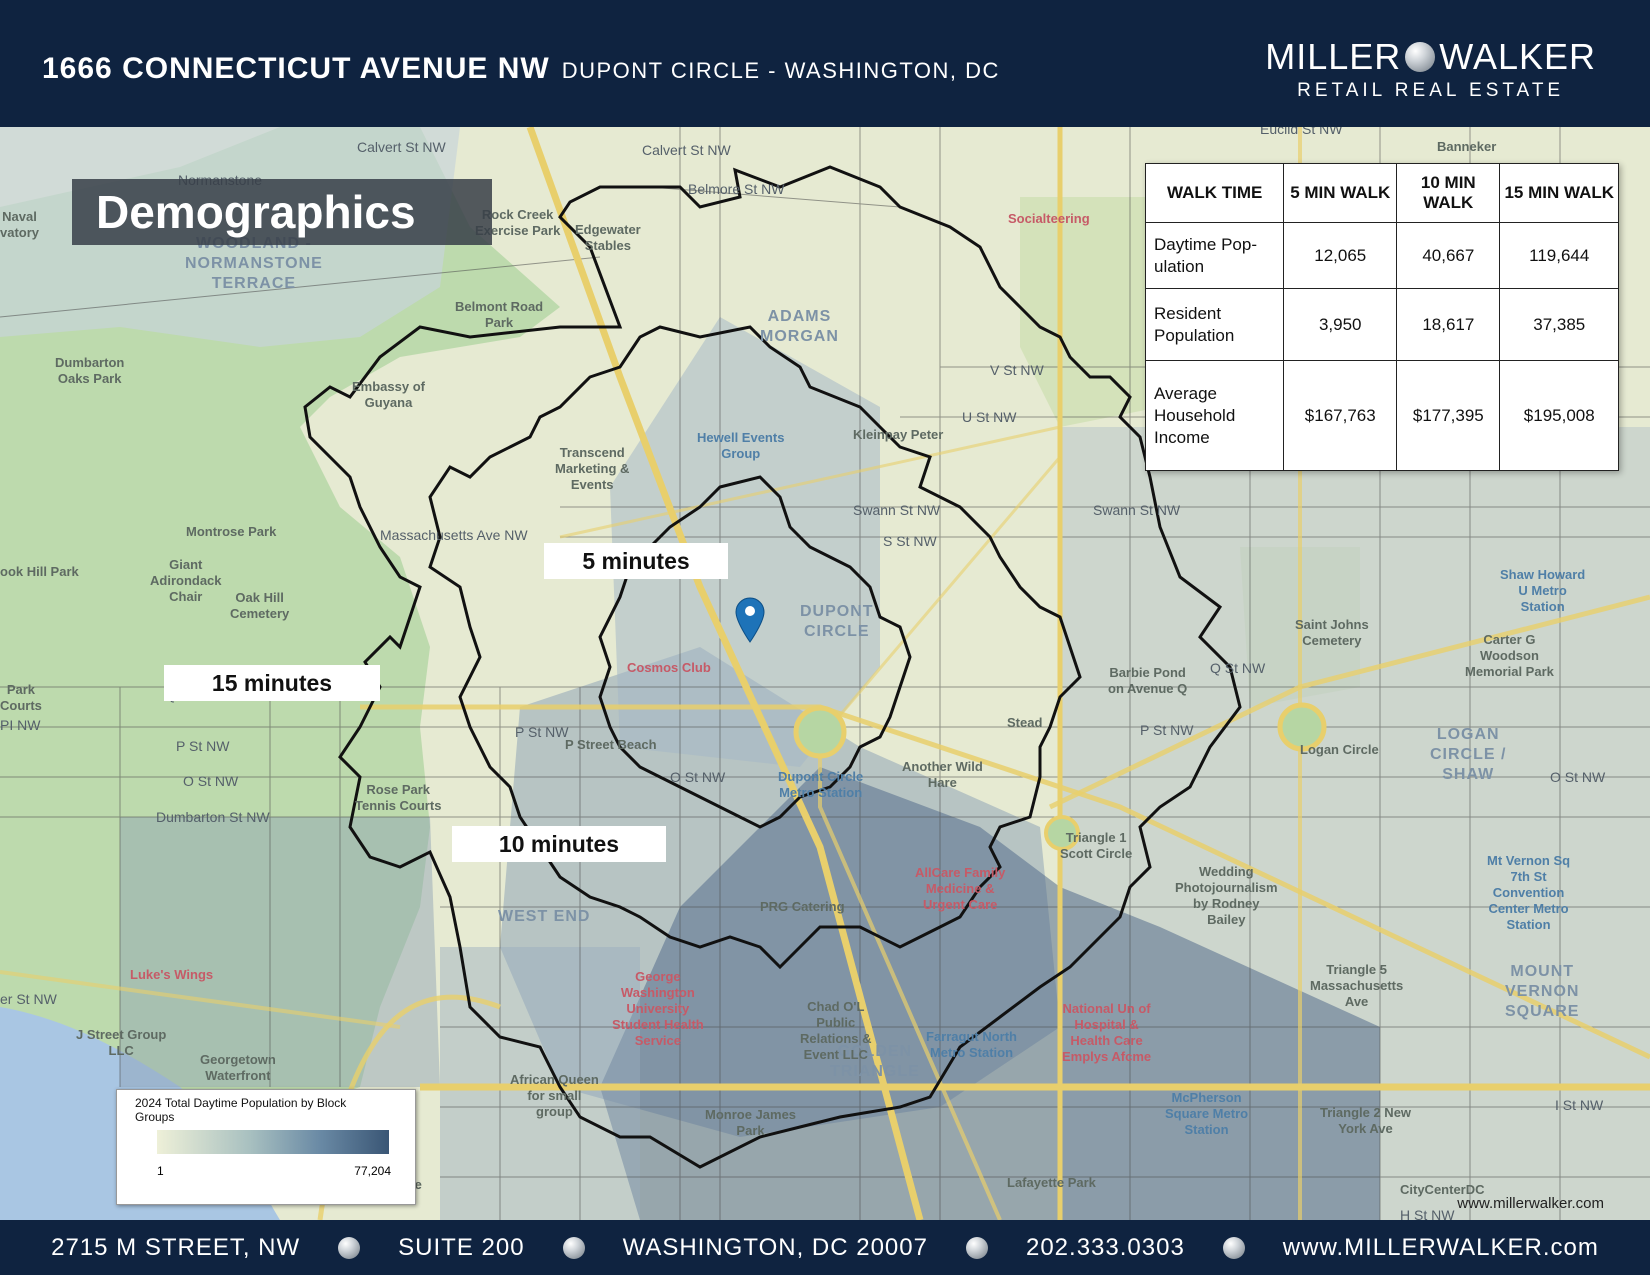 The height and width of the screenshot is (1275, 1650). I want to click on poi-montrose: Montrose Park, so click(231, 532).